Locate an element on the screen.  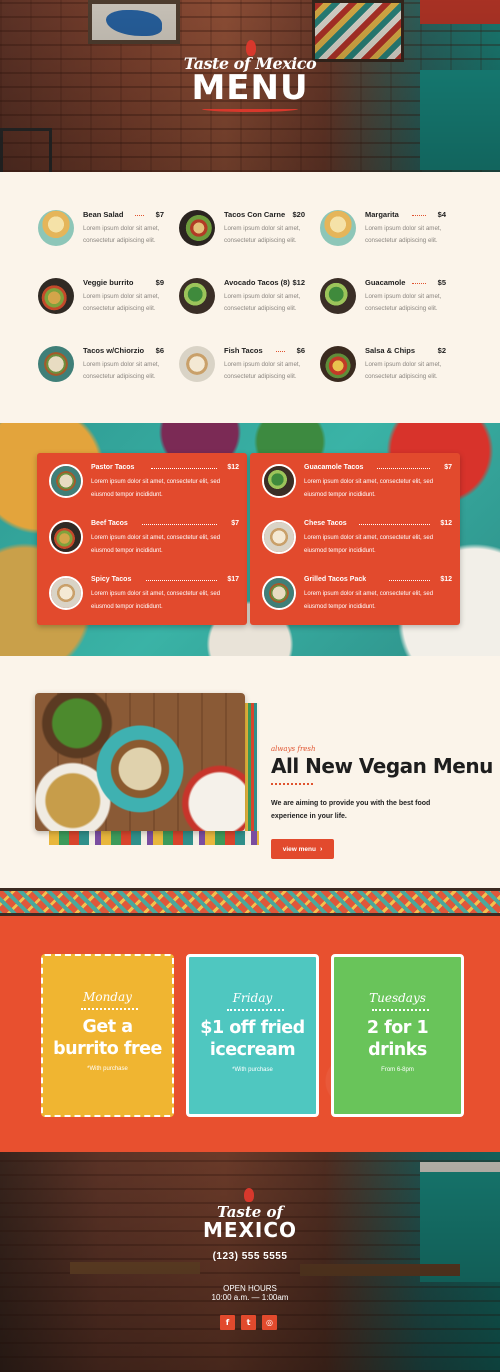
menu-item-name: Bean Salad is located at coordinates (103, 214).